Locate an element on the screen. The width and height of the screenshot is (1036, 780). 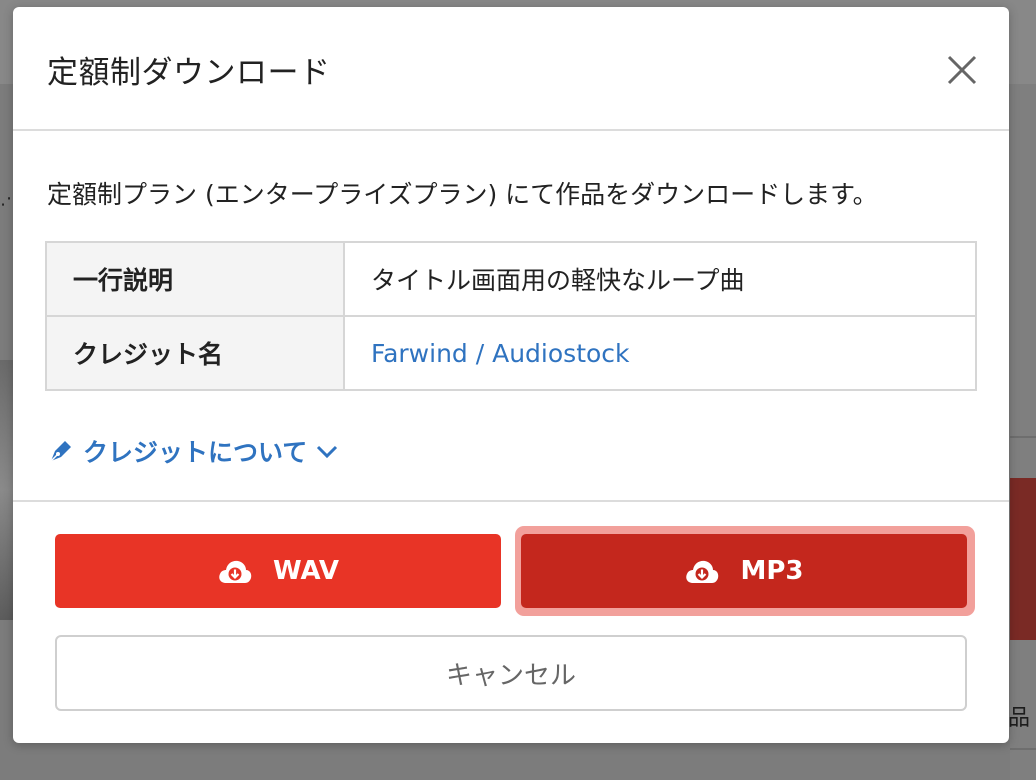
credit-about-toggle: クレジットについて is located at coordinates (193, 451).